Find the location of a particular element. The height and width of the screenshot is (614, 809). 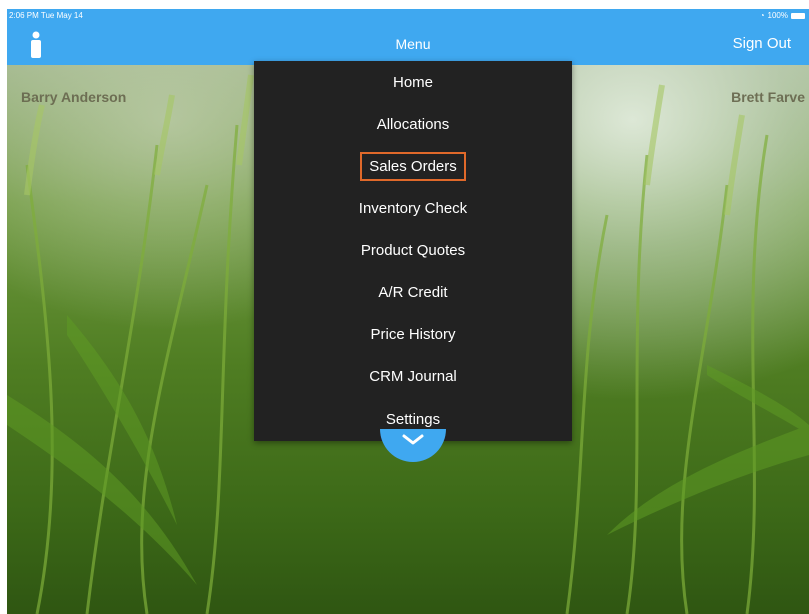

menu-item-sales-orders: Sales Orders is located at coordinates (413, 166).